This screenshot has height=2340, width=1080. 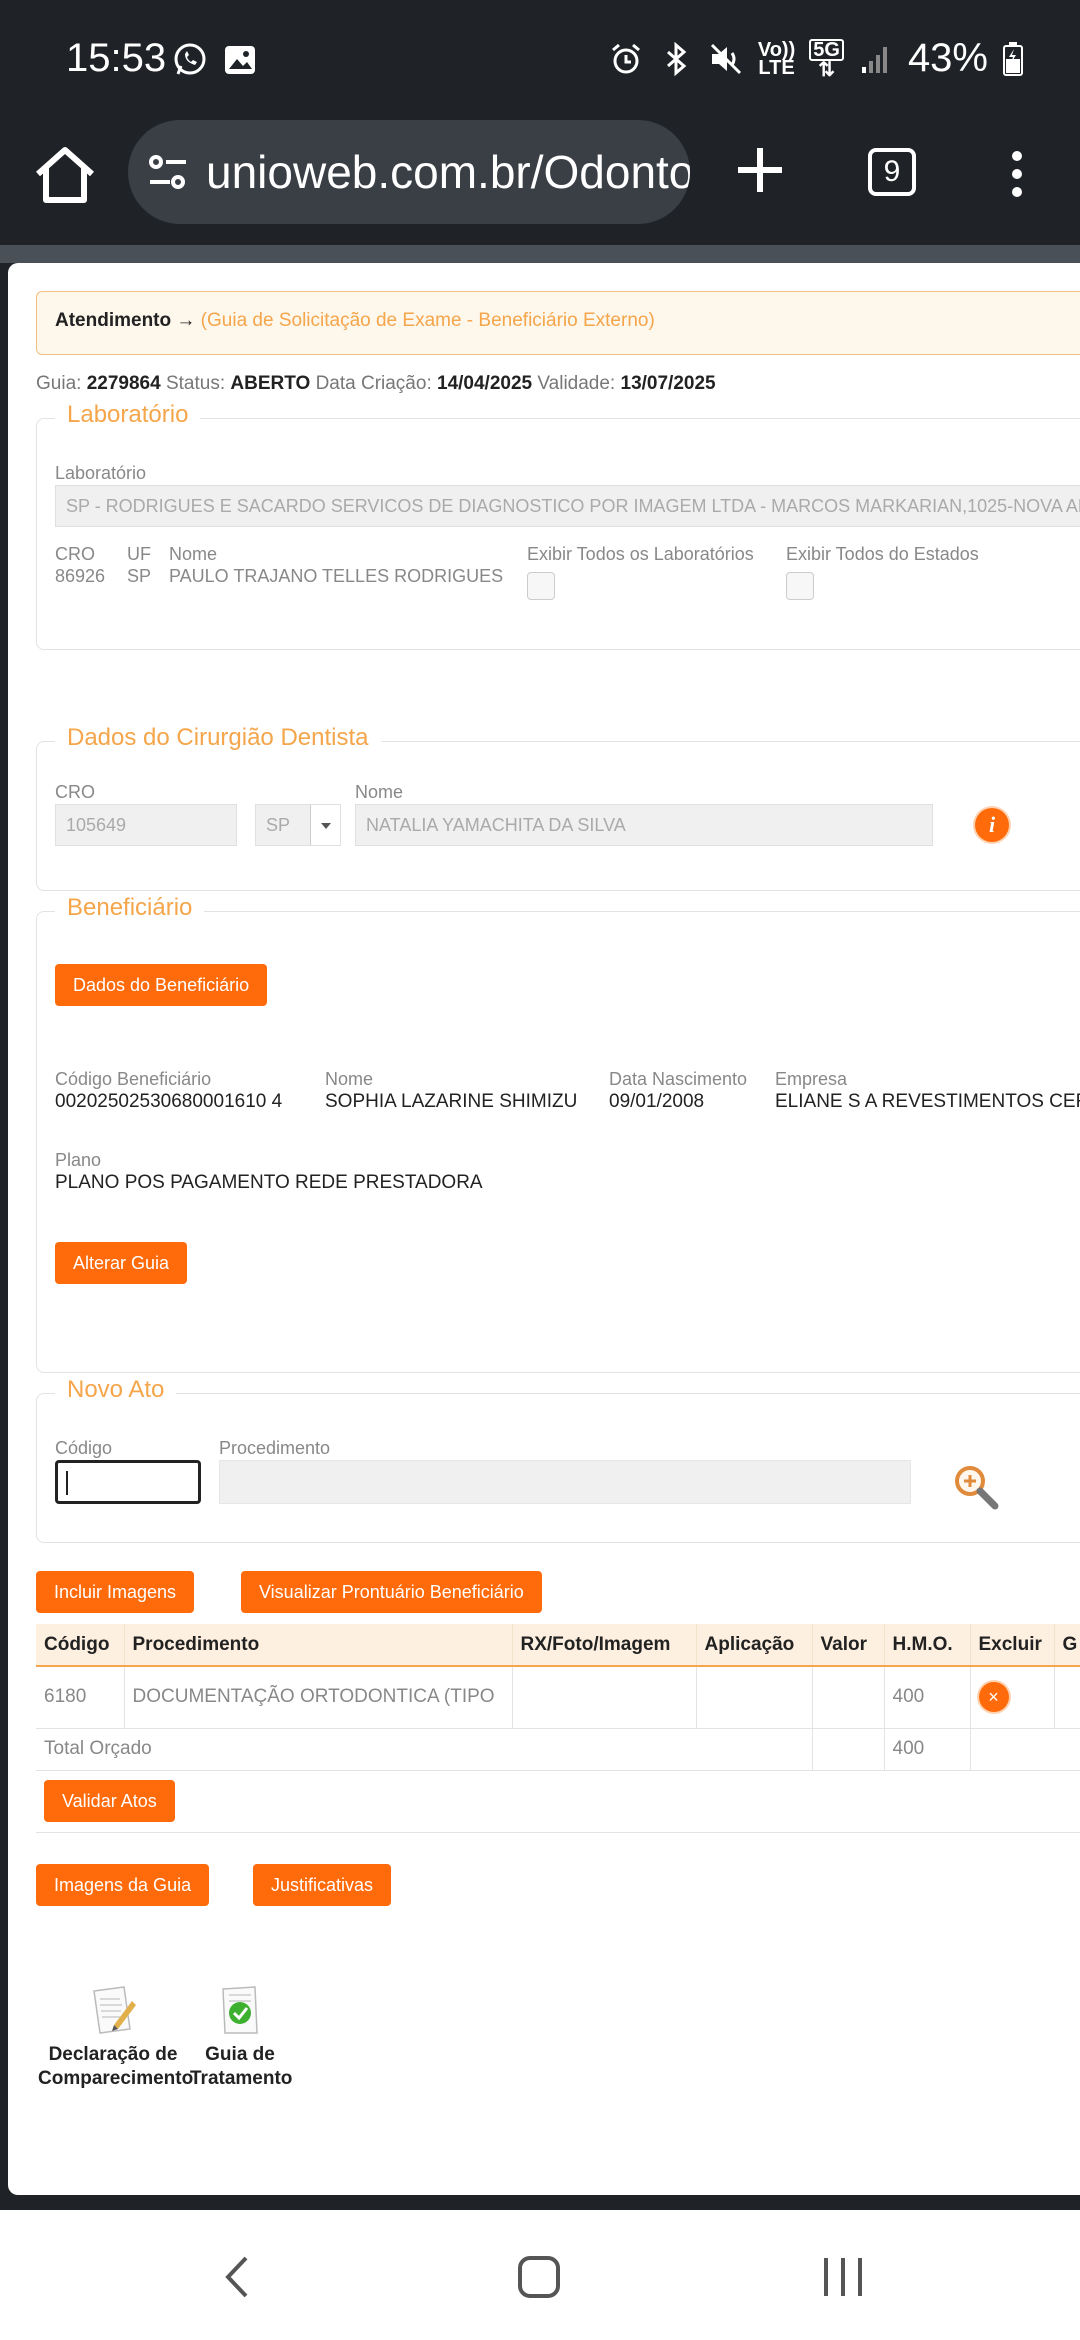 I want to click on battery-icon, so click(x=1013, y=59).